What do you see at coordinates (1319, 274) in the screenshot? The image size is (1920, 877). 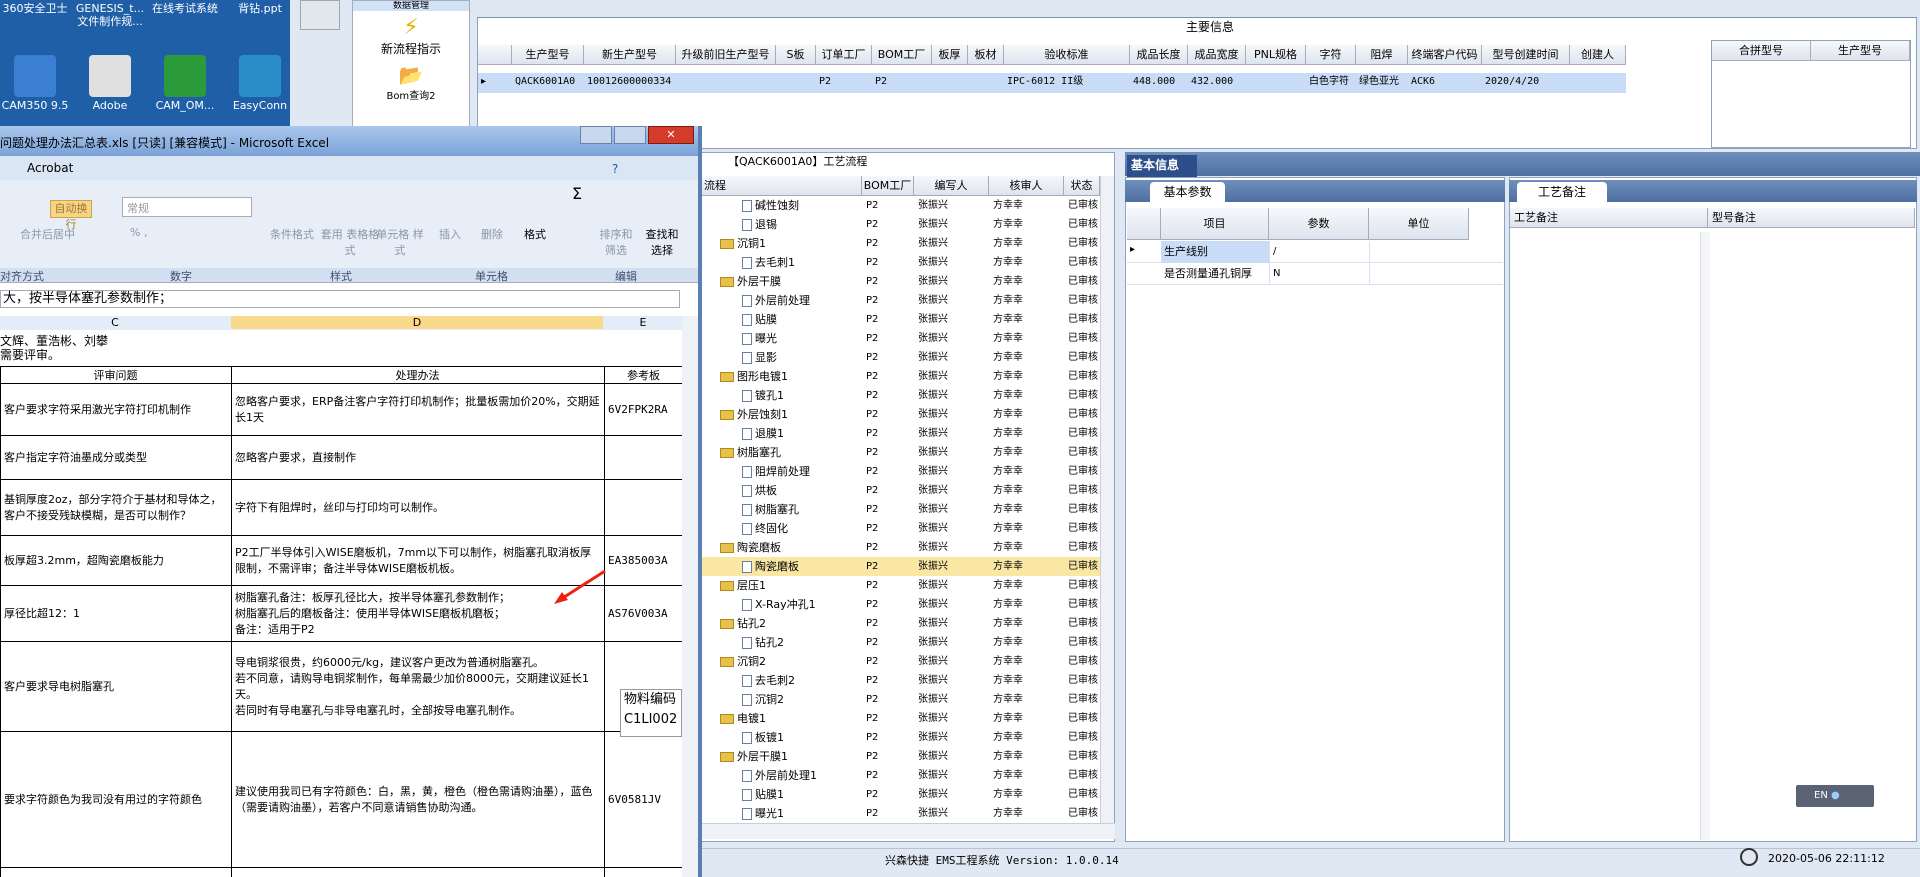 I see `basic-param: N` at bounding box center [1319, 274].